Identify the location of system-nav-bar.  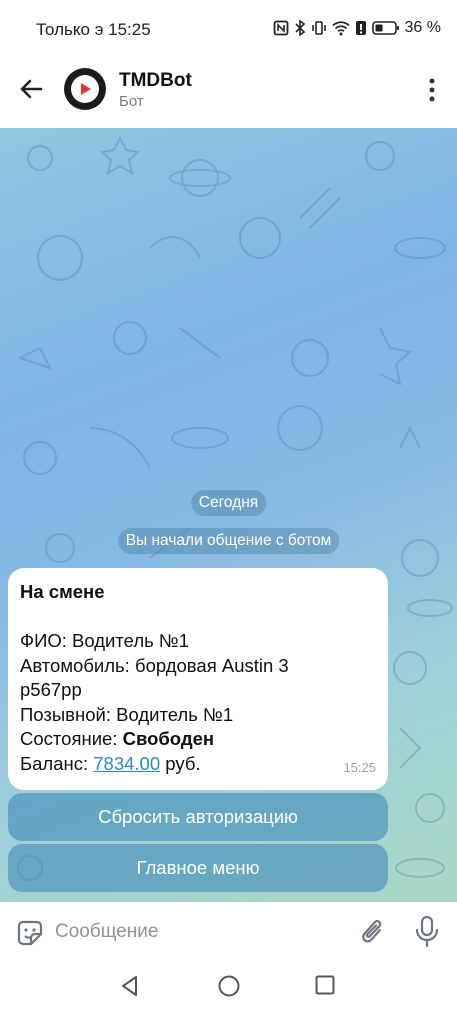
(228, 985).